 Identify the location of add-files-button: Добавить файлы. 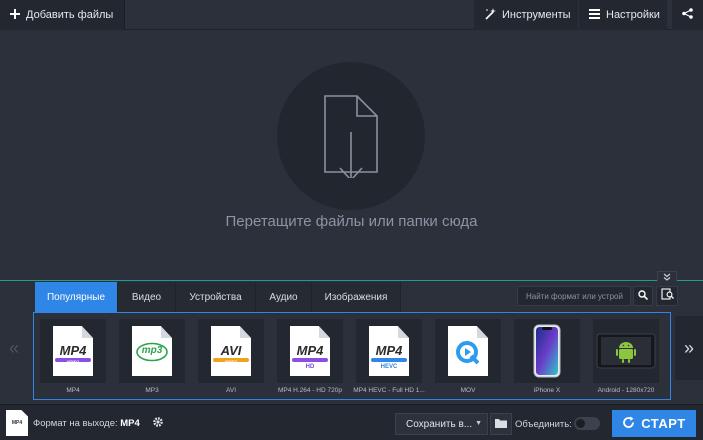
(62, 15).